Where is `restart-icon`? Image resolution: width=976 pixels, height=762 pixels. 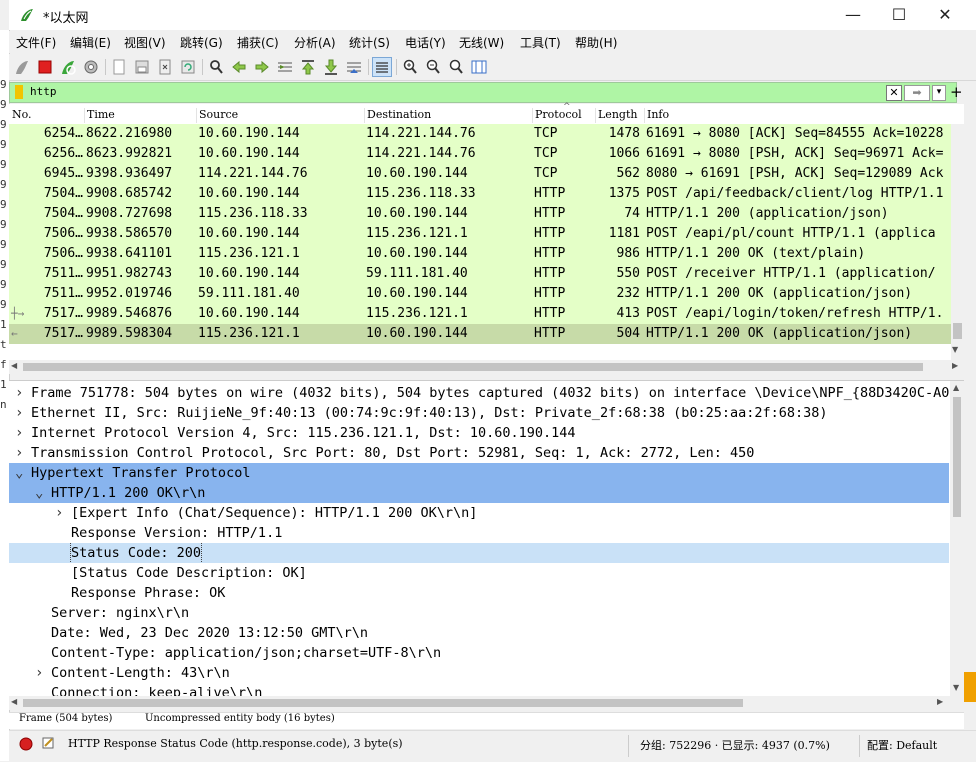
restart-icon is located at coordinates (68, 67).